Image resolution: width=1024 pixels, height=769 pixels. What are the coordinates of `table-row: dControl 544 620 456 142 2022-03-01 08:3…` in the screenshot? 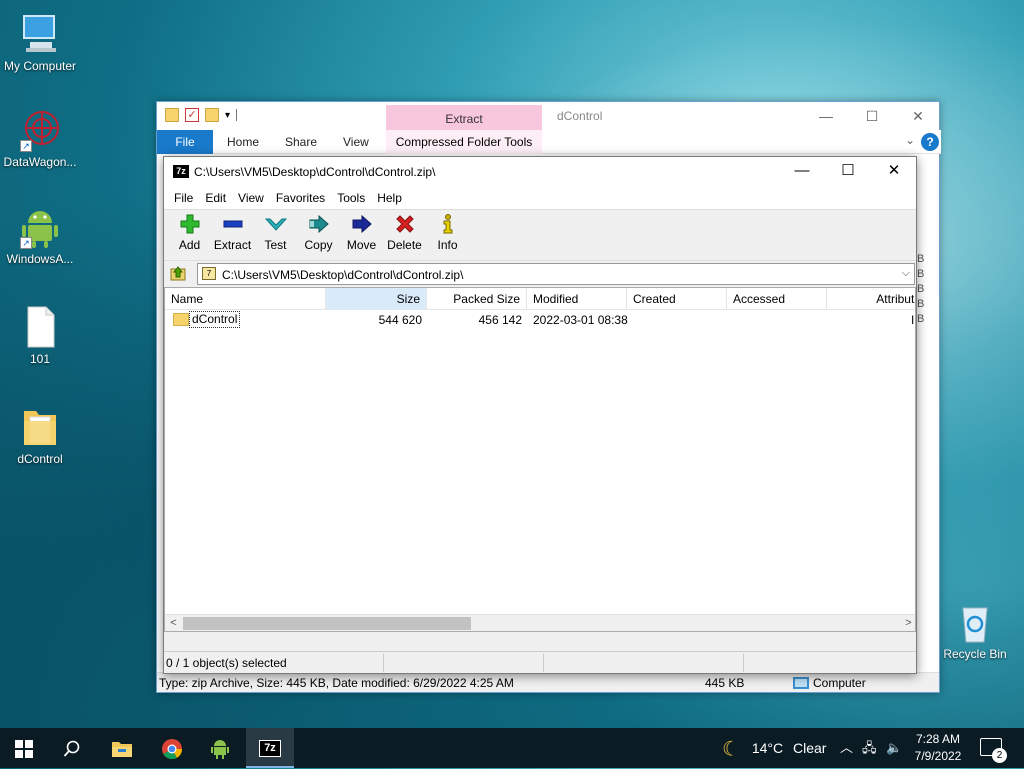 It's located at (540, 320).